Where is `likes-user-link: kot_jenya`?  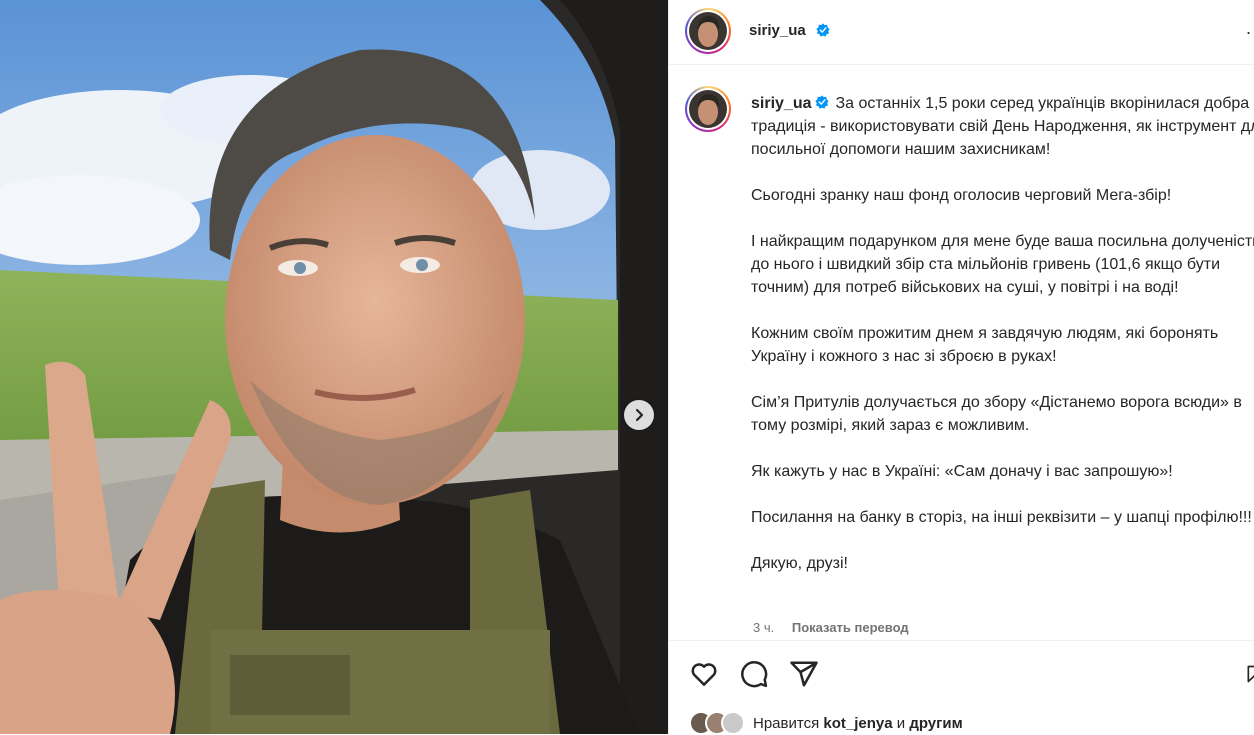
likes-user-link: kot_jenya is located at coordinates (857, 723).